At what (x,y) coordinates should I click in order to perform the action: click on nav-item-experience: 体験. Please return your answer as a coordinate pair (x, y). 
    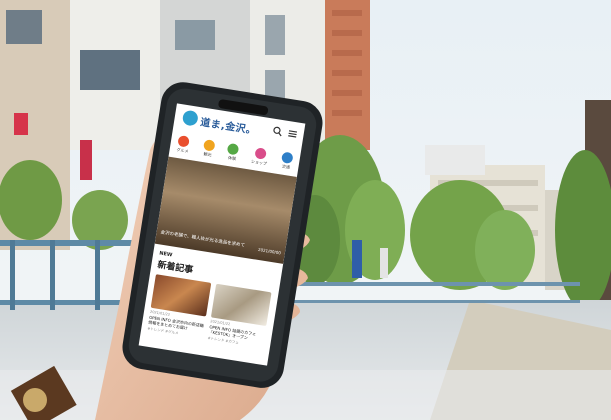
    Looking at the image, I should click on (233, 152).